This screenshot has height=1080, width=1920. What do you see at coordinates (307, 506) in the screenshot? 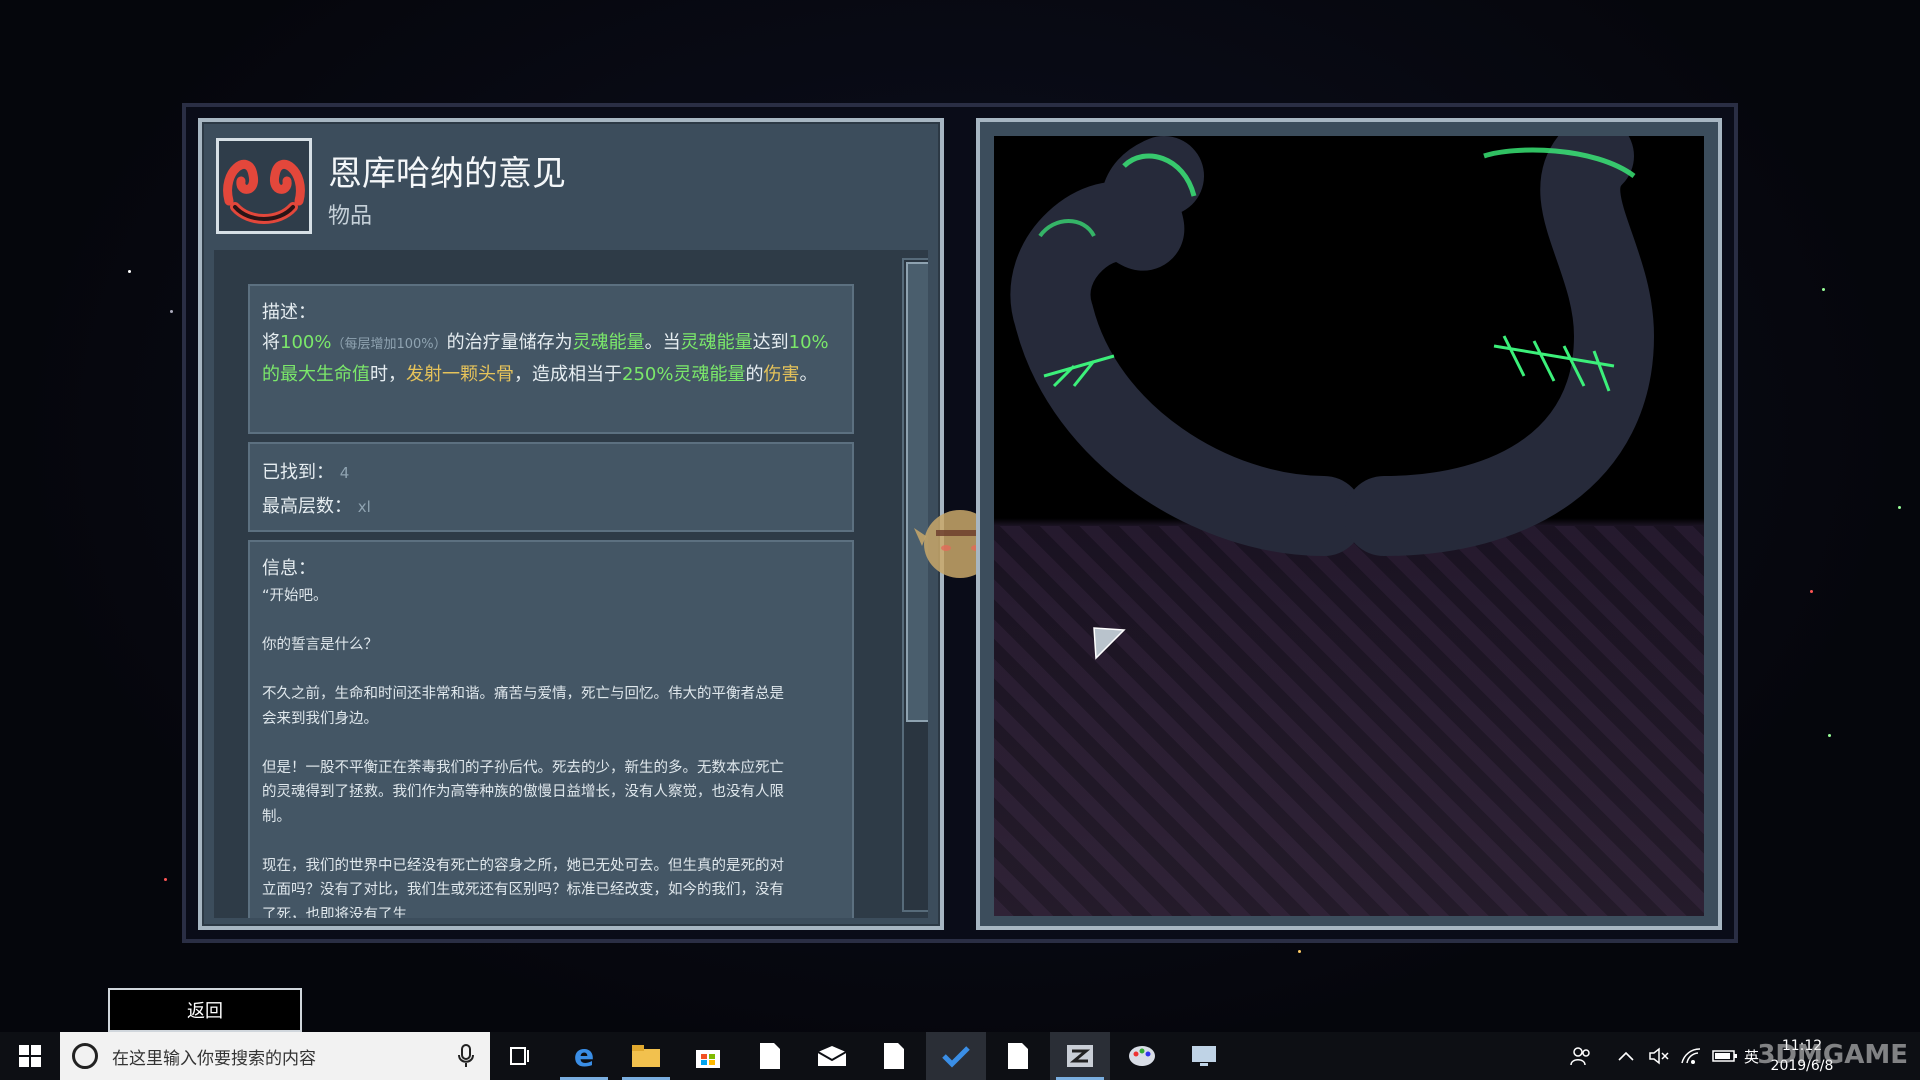
I see `max-stack-label: 最高层数：` at bounding box center [307, 506].